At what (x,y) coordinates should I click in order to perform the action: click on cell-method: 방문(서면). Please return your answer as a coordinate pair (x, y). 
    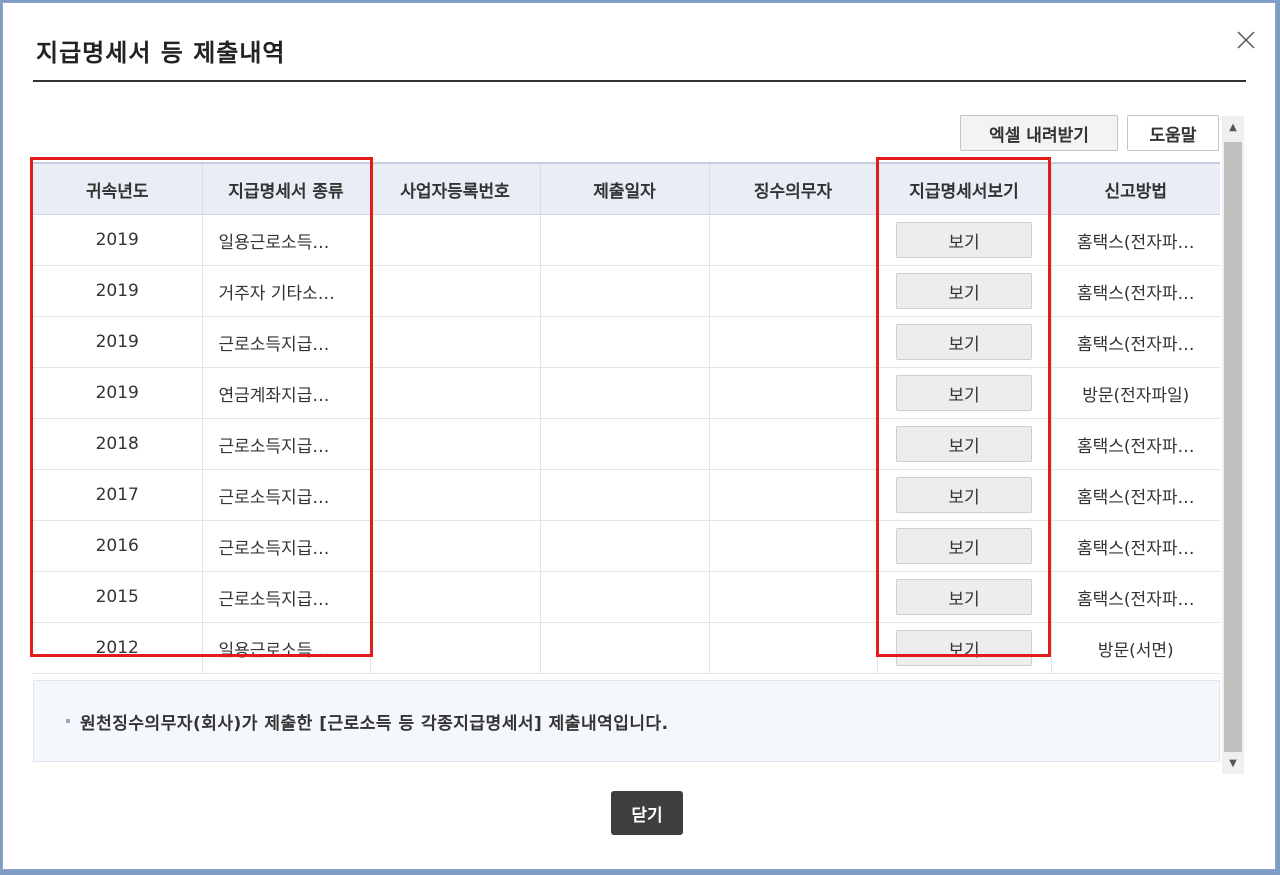
    Looking at the image, I should click on (1135, 648).